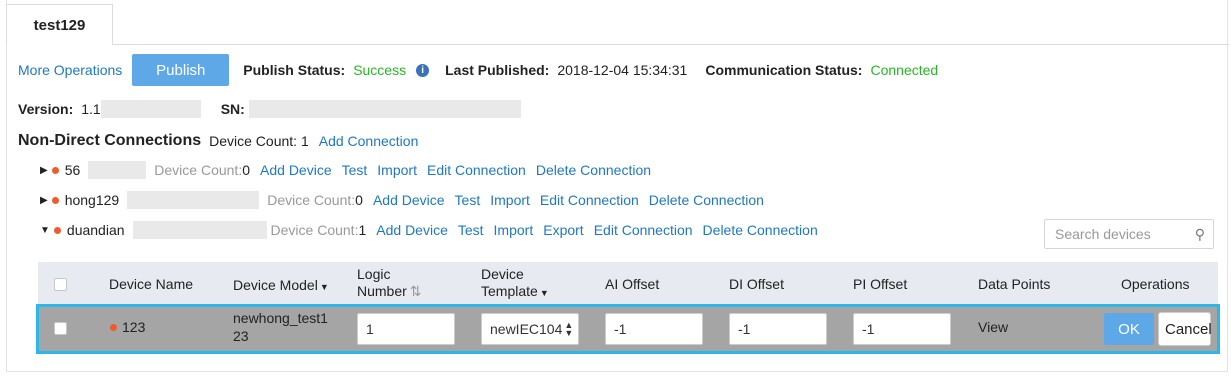 Image resolution: width=1231 pixels, height=379 pixels. I want to click on search-box: ⚲, so click(1129, 234).